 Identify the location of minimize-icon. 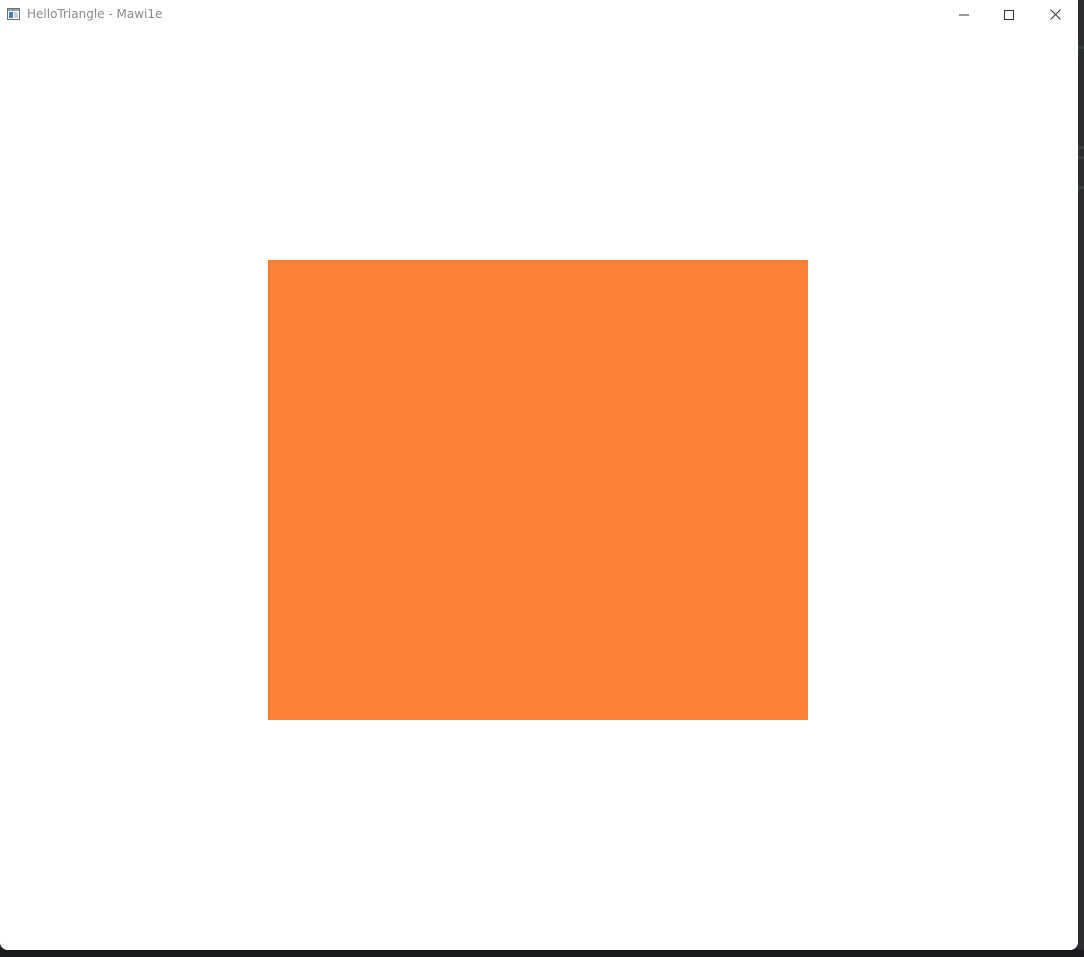
(964, 14).